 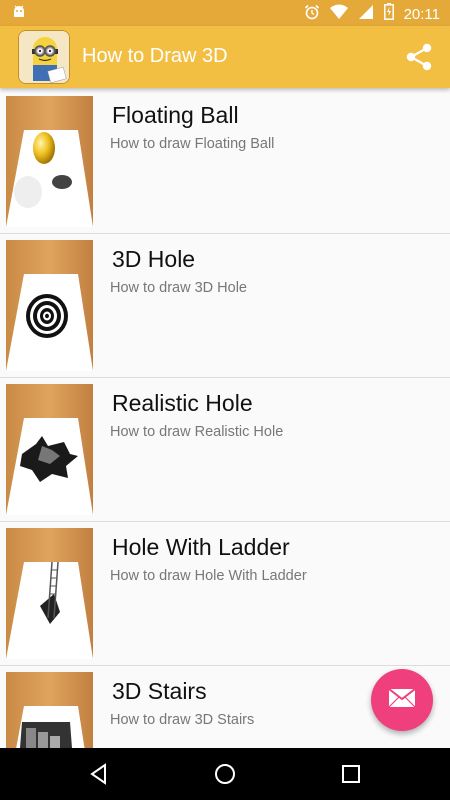 What do you see at coordinates (225, 13) in the screenshot?
I see `status-bar: 20:11` at bounding box center [225, 13].